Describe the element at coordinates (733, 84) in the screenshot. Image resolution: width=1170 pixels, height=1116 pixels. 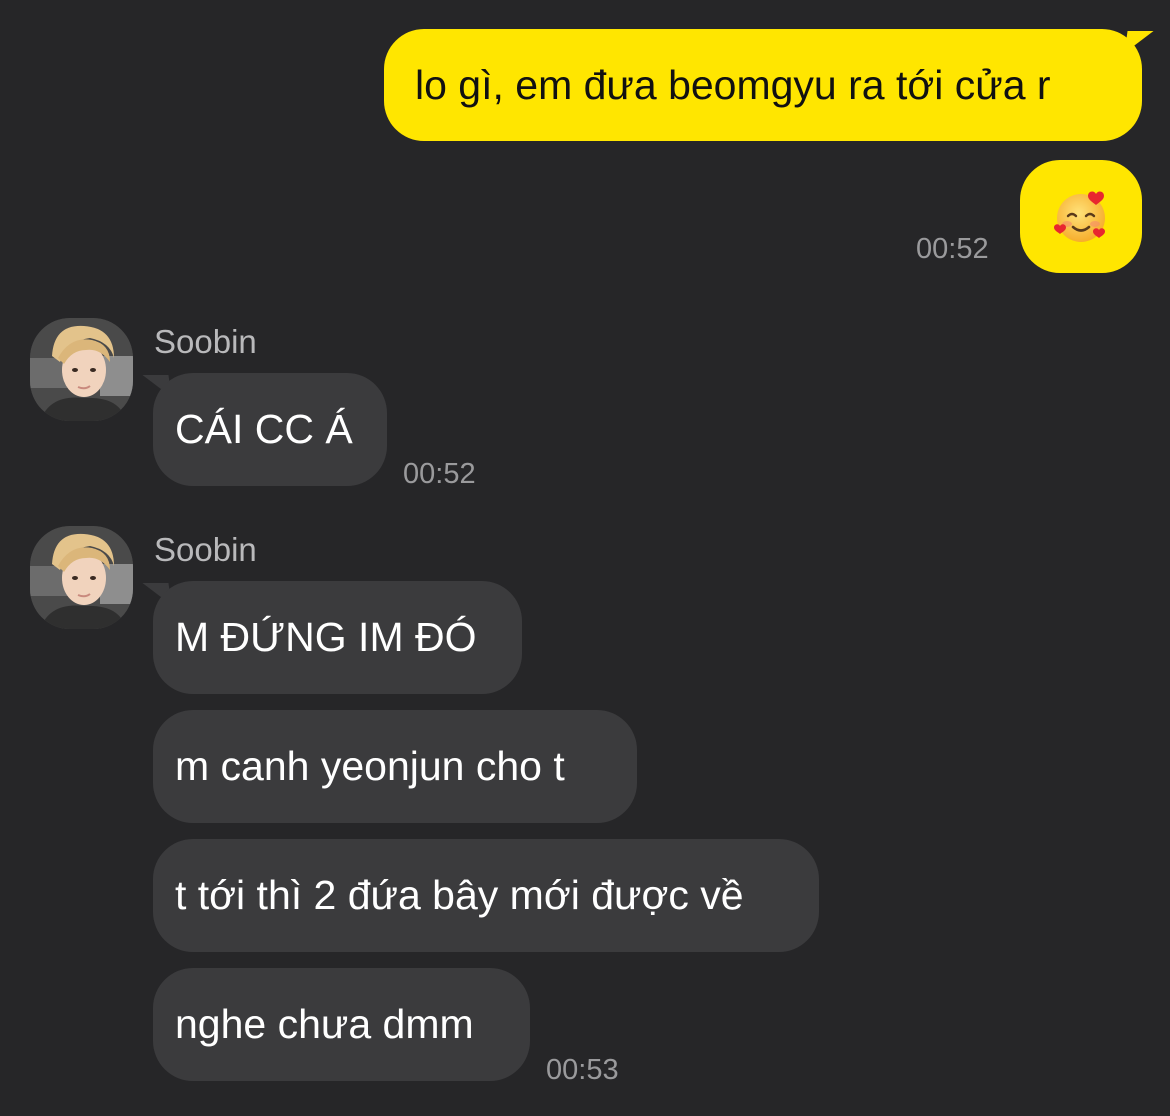
I see `outgoing-message-text: lo gì, em đưa beomgyu ra tới cửa r` at that location.